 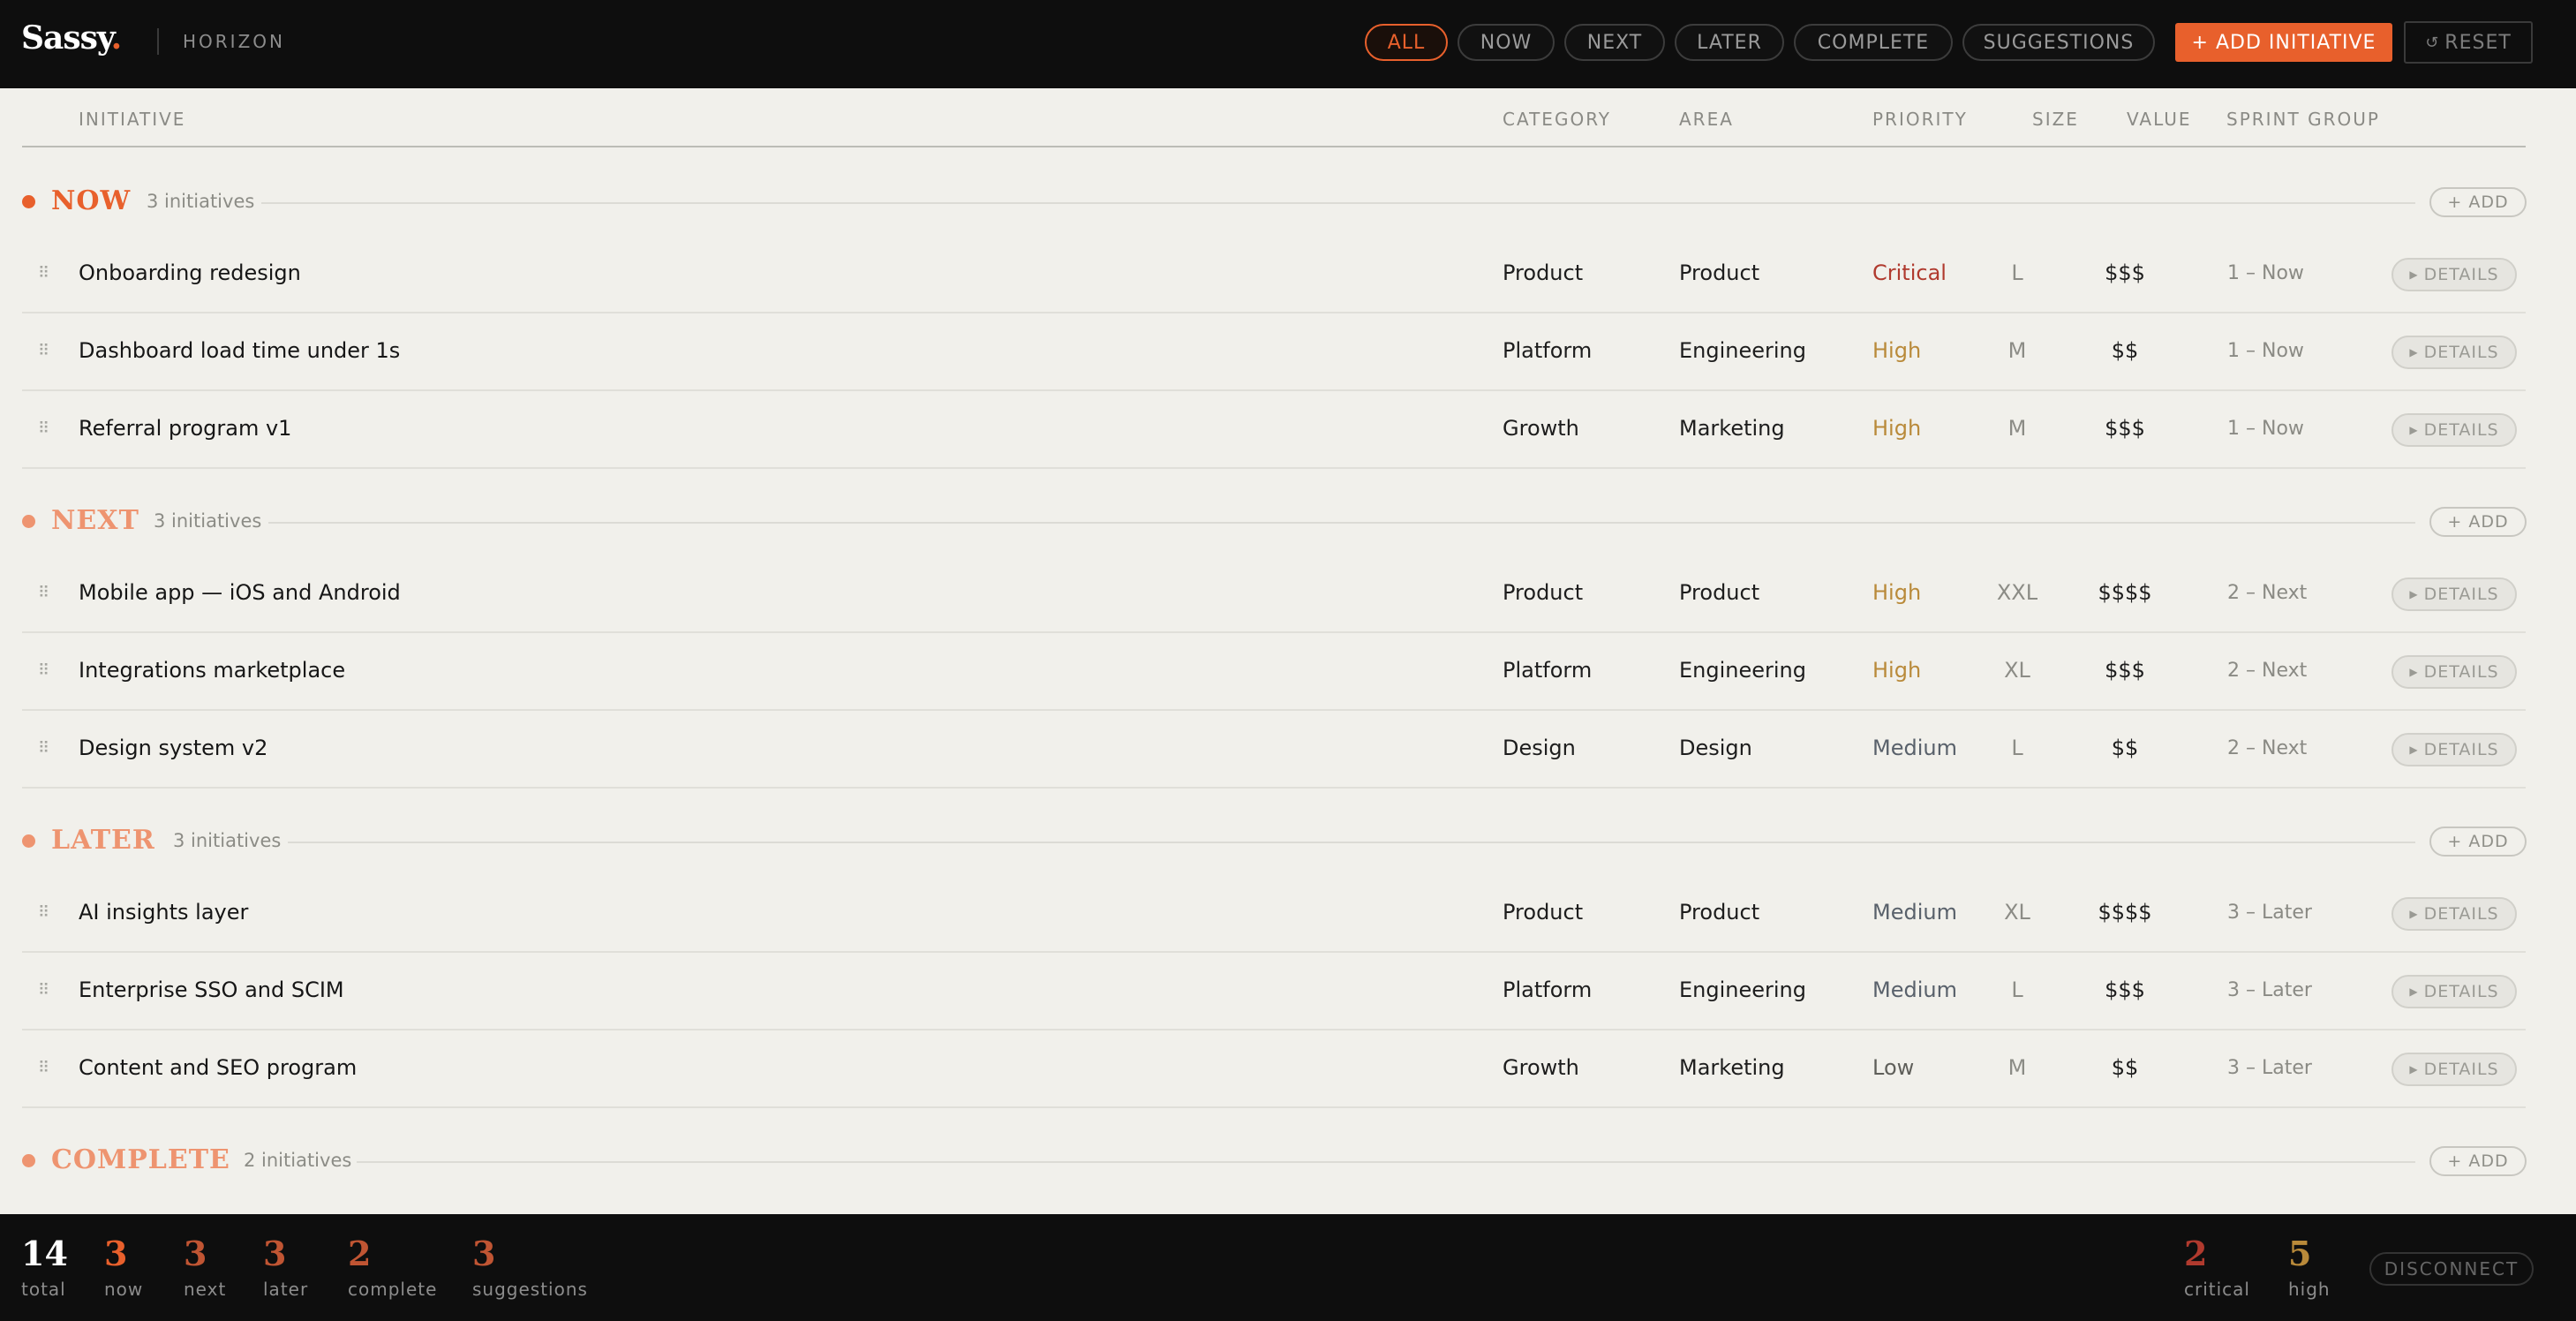 What do you see at coordinates (1874, 42) in the screenshot?
I see `filter-complete: COMPLETE` at bounding box center [1874, 42].